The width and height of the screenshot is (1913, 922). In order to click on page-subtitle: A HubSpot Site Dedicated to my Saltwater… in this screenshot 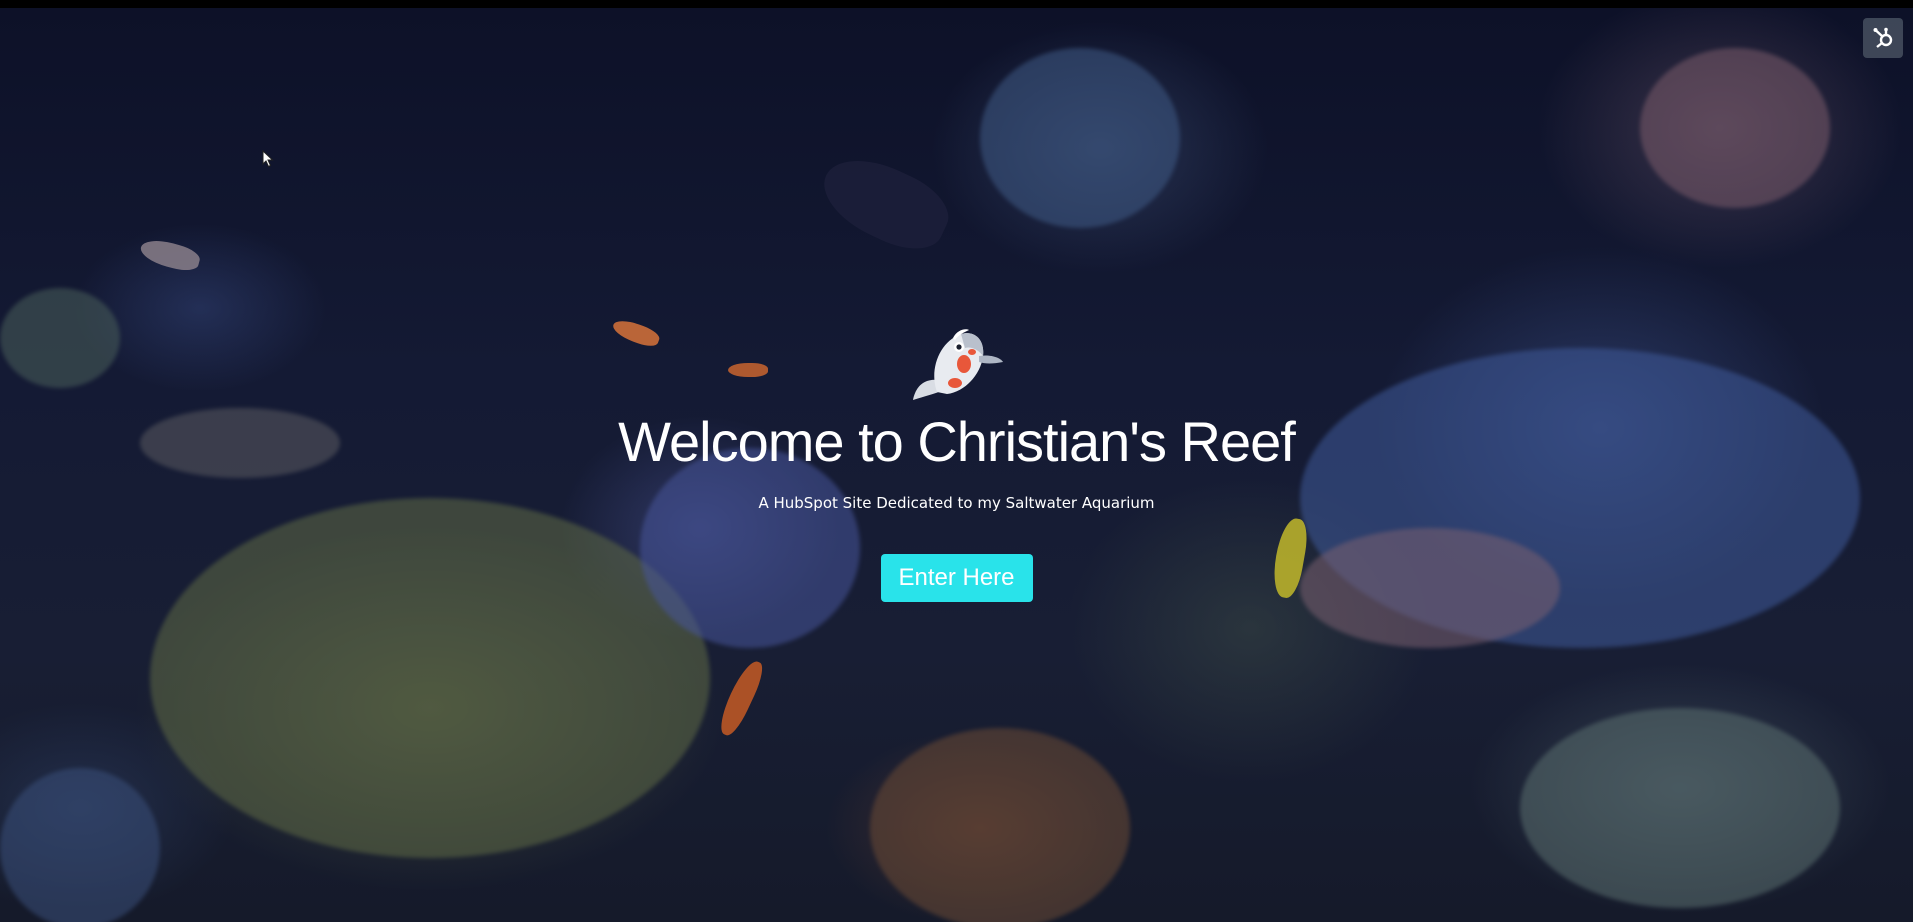, I will do `click(956, 503)`.